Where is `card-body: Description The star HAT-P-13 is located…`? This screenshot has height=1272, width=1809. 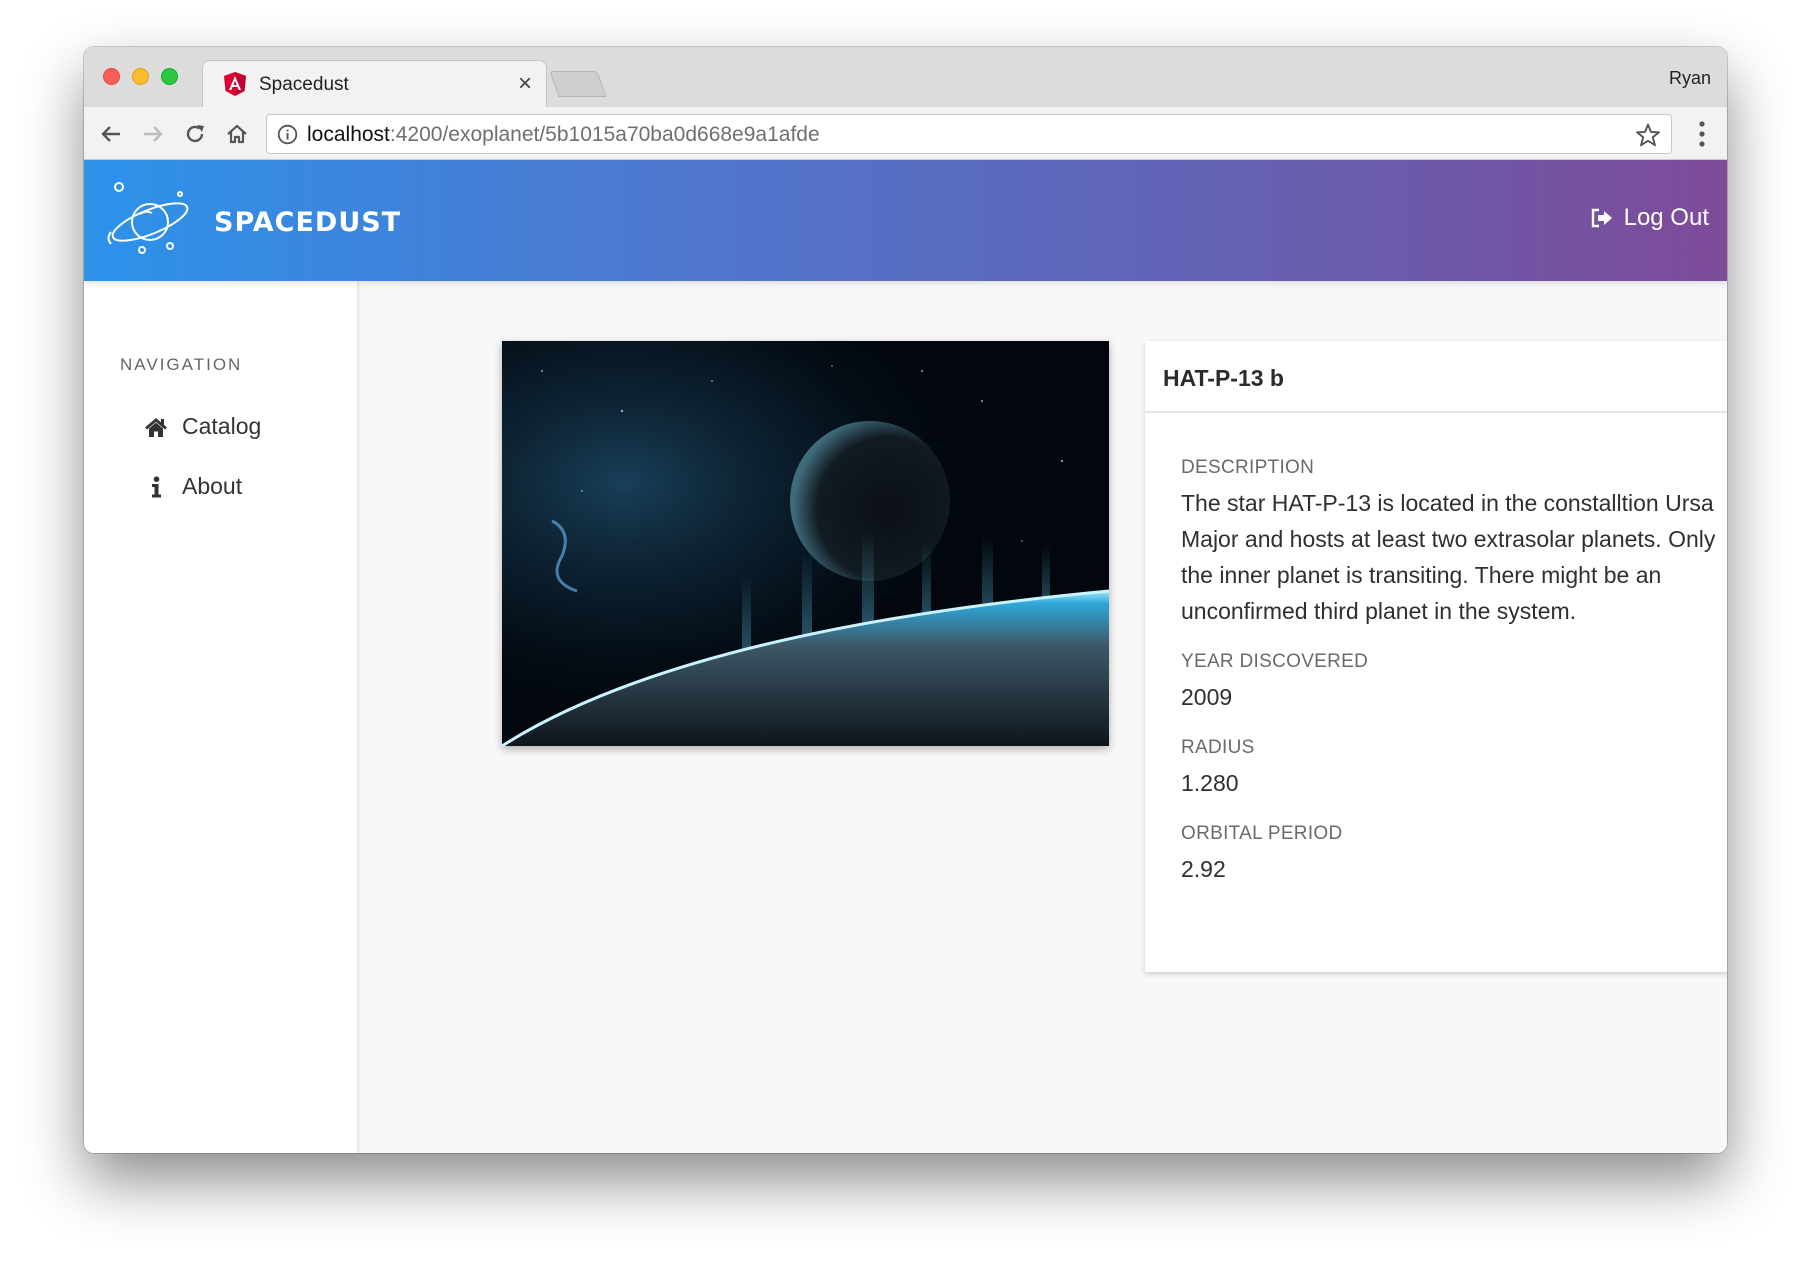 card-body: Description The star HAT-P-13 is located… is located at coordinates (1451, 683).